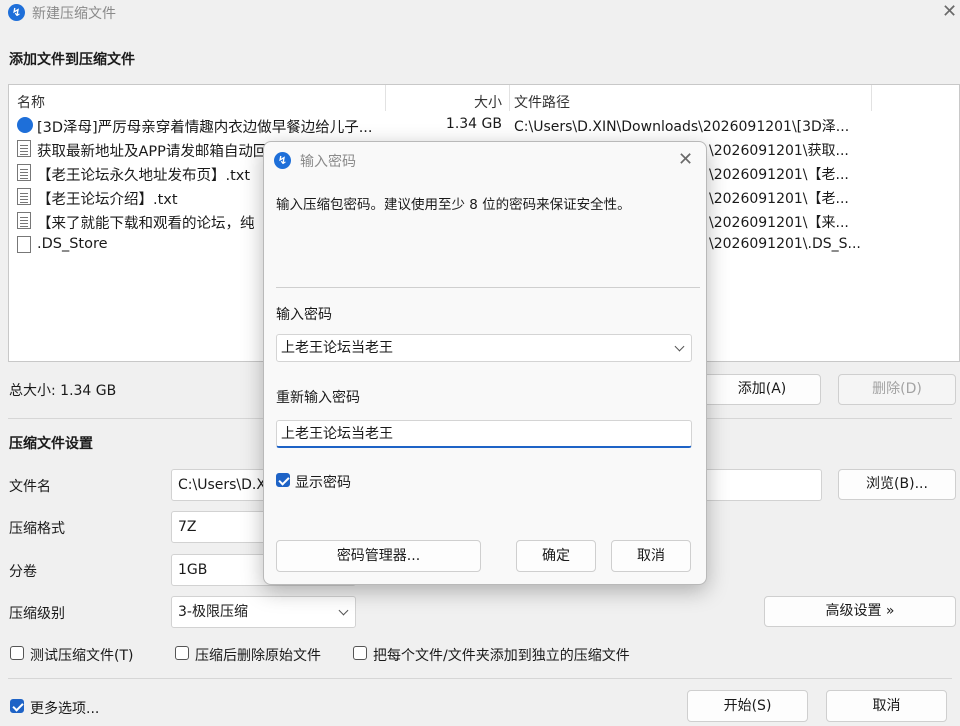 This screenshot has width=960, height=726. What do you see at coordinates (323, 482) in the screenshot?
I see `show-password-label: 显示密码` at bounding box center [323, 482].